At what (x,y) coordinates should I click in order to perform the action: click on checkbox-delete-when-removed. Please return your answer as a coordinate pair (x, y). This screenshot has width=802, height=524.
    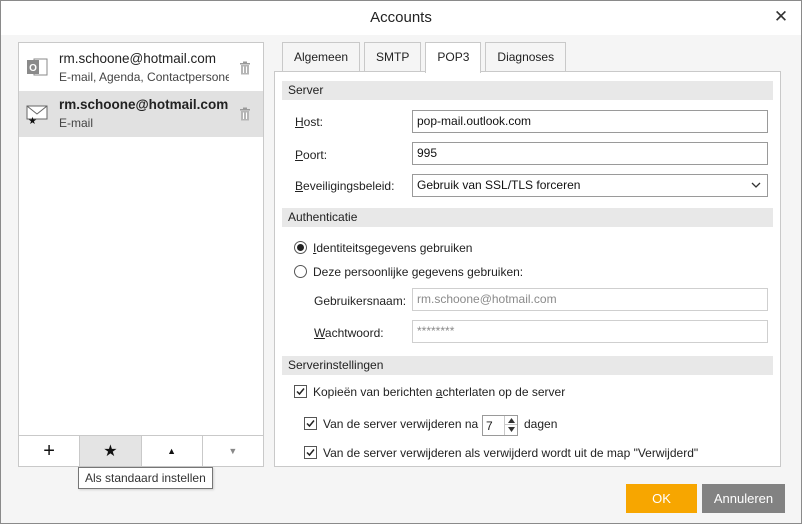
    Looking at the image, I should click on (310, 452).